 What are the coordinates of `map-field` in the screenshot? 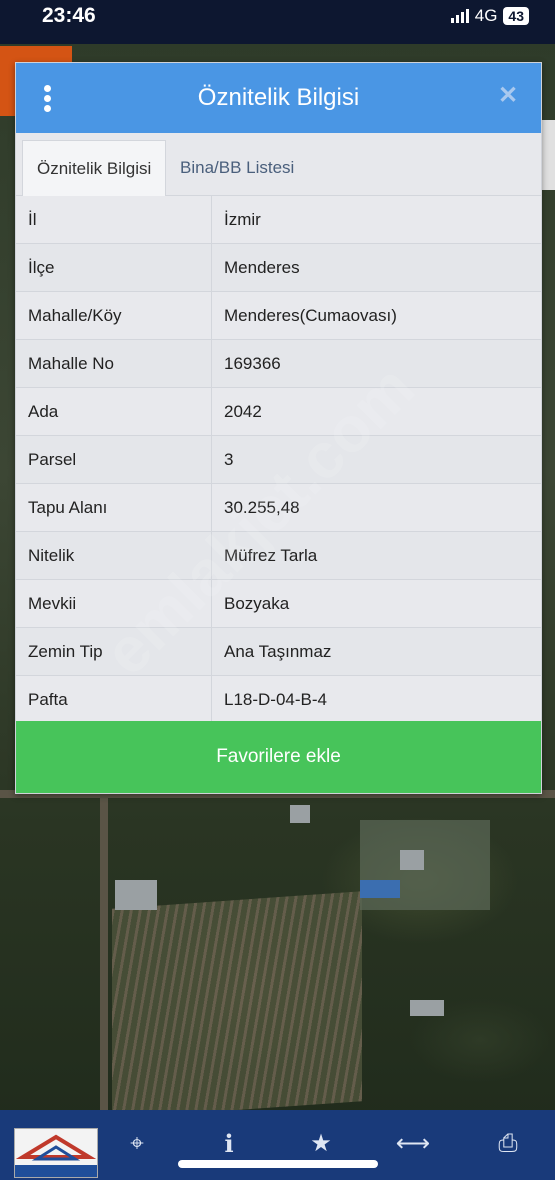 It's located at (237, 1005).